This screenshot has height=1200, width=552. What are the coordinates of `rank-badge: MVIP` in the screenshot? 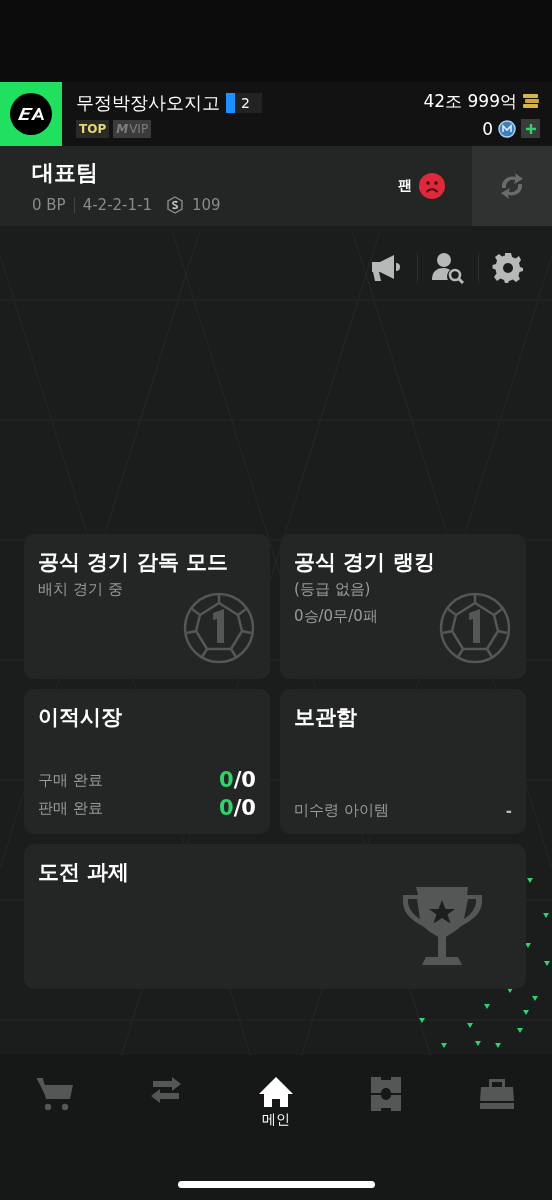 It's located at (132, 128).